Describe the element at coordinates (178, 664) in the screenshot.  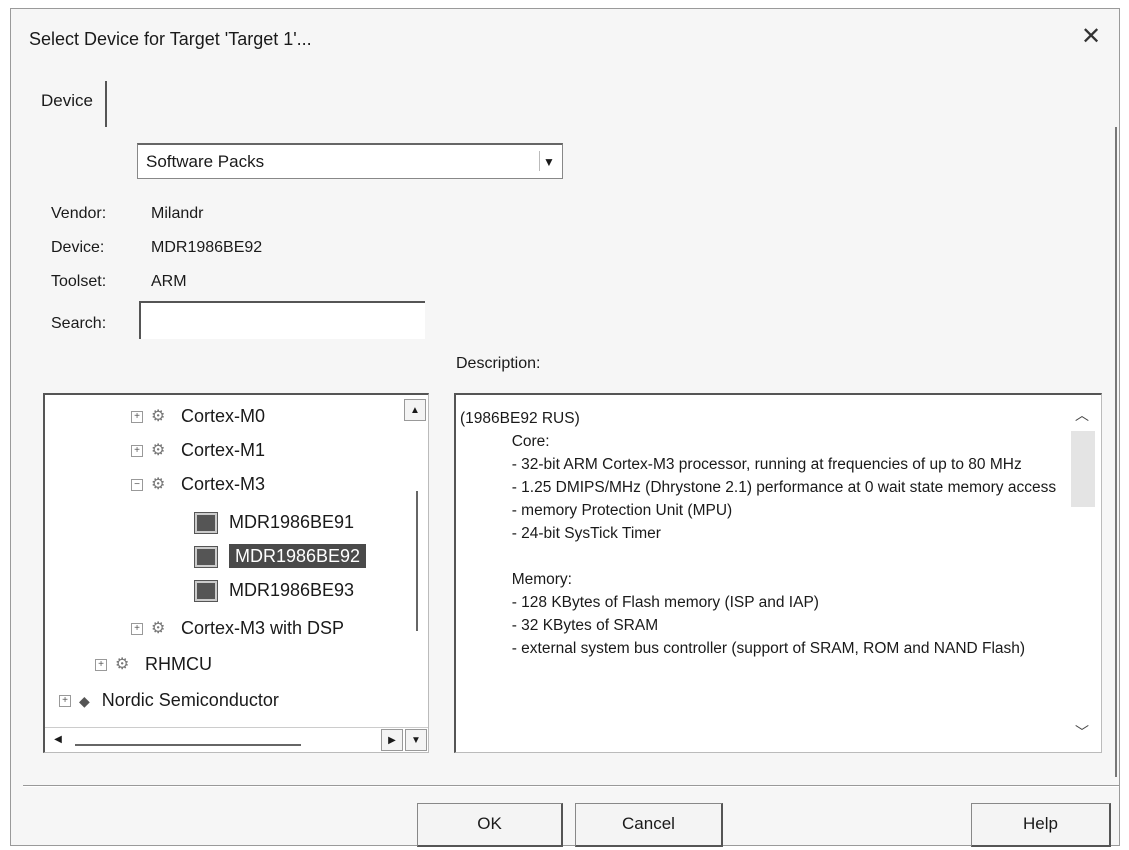
I see `tree-item-label: RHMCU` at that location.